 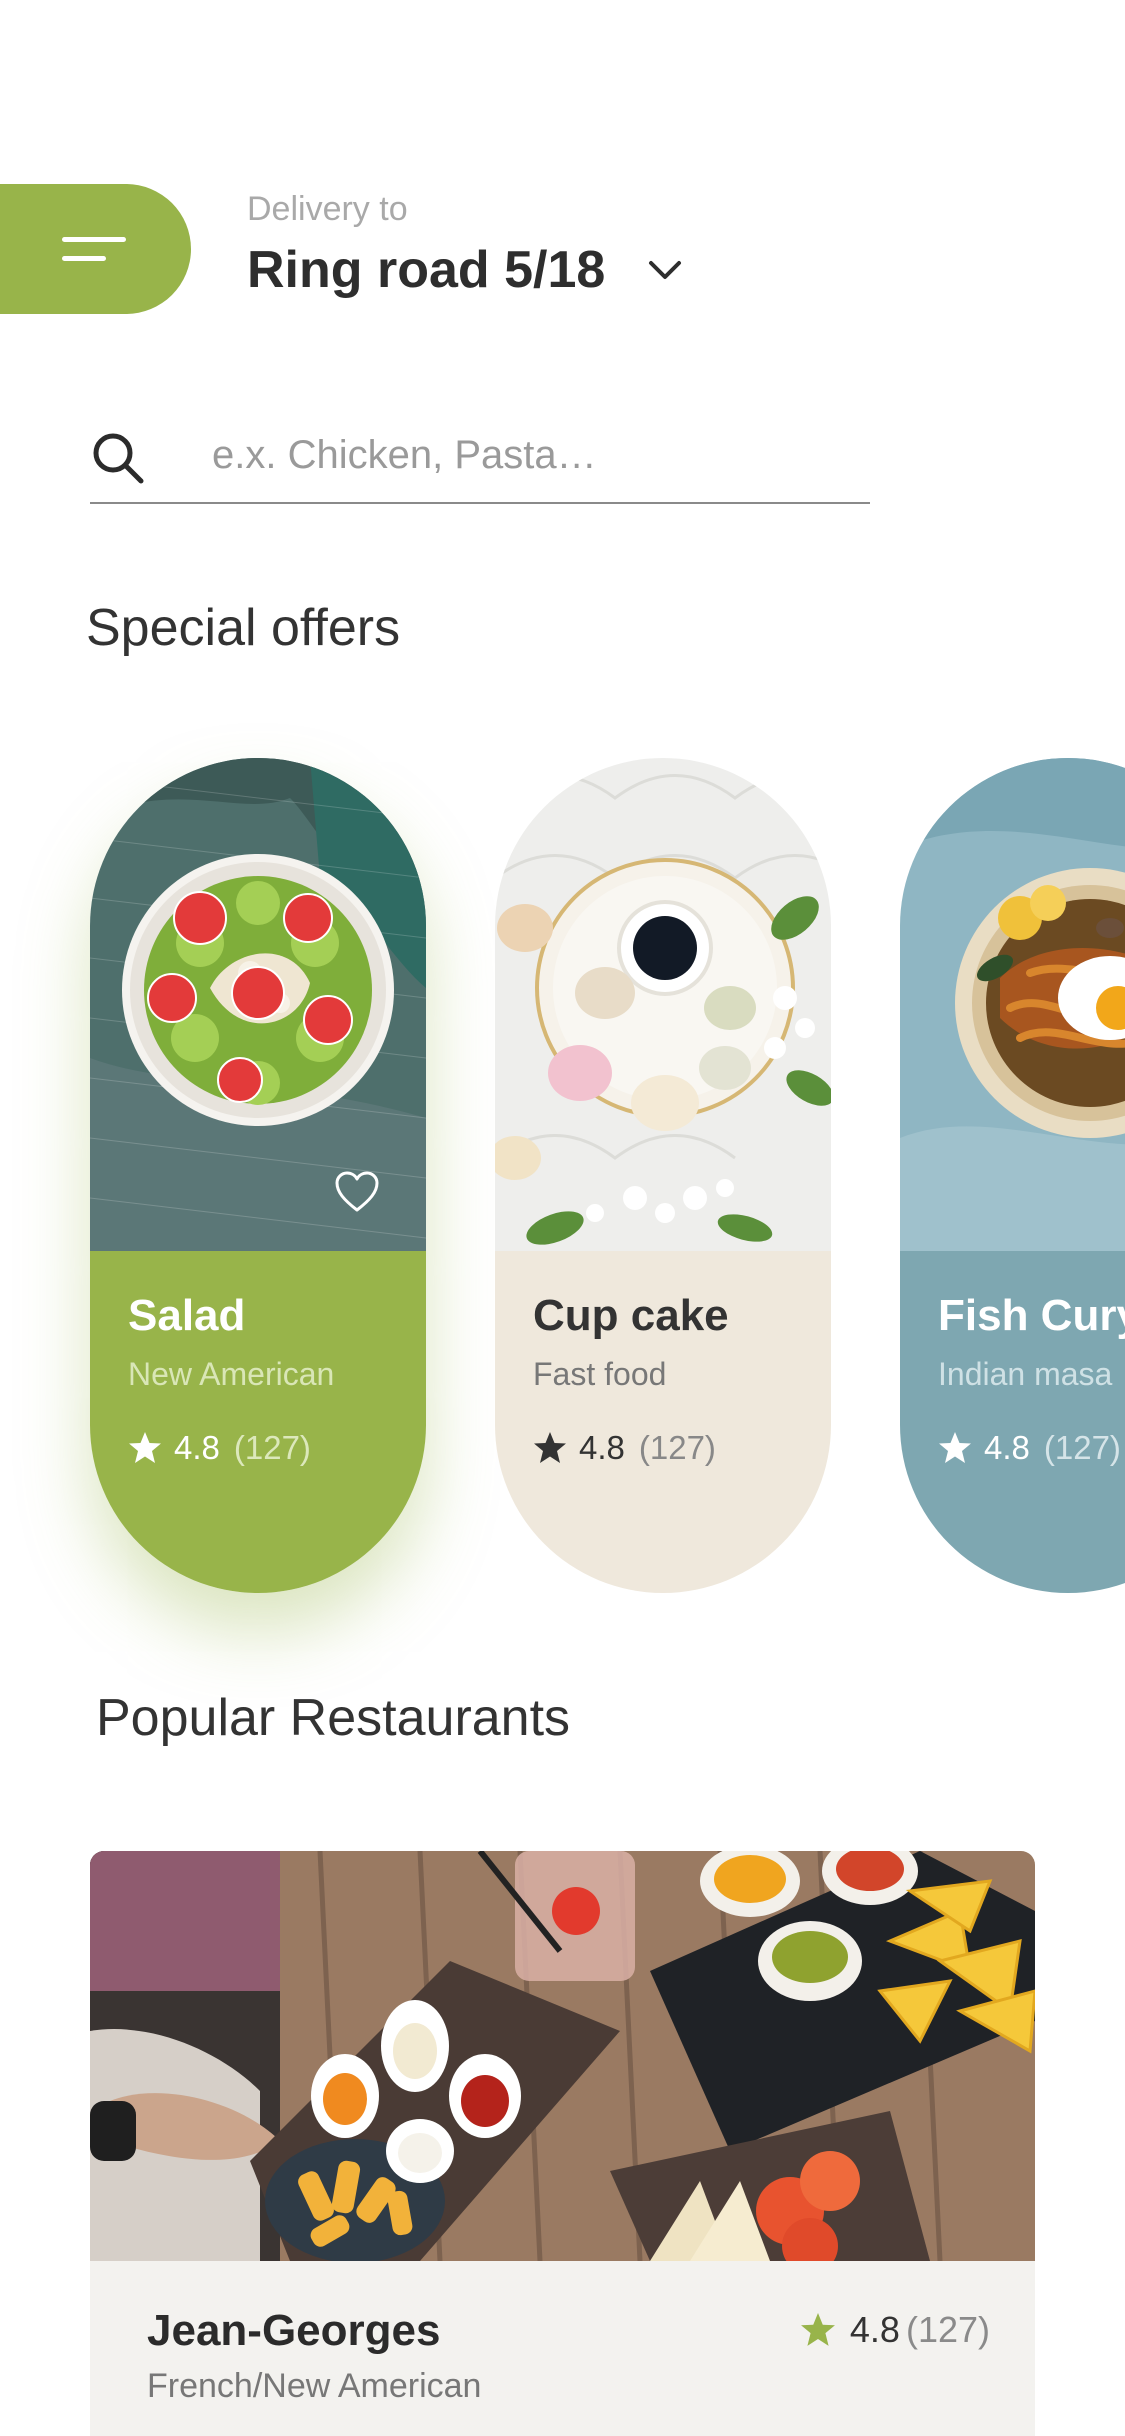 What do you see at coordinates (631, 1315) in the screenshot?
I see `offer-name: Cup cake` at bounding box center [631, 1315].